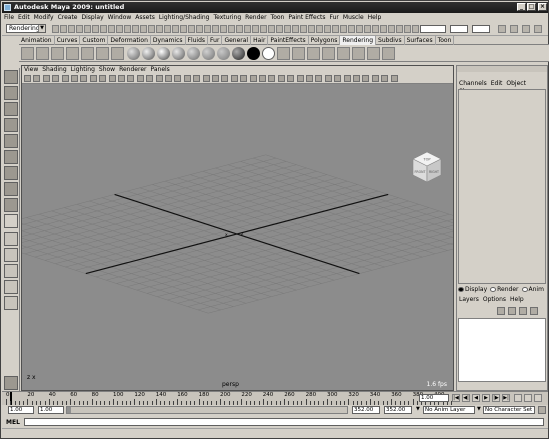 The width and height of the screenshot is (549, 439). What do you see at coordinates (178, 53) in the screenshot?
I see `phonge-shader-icon` at bounding box center [178, 53].